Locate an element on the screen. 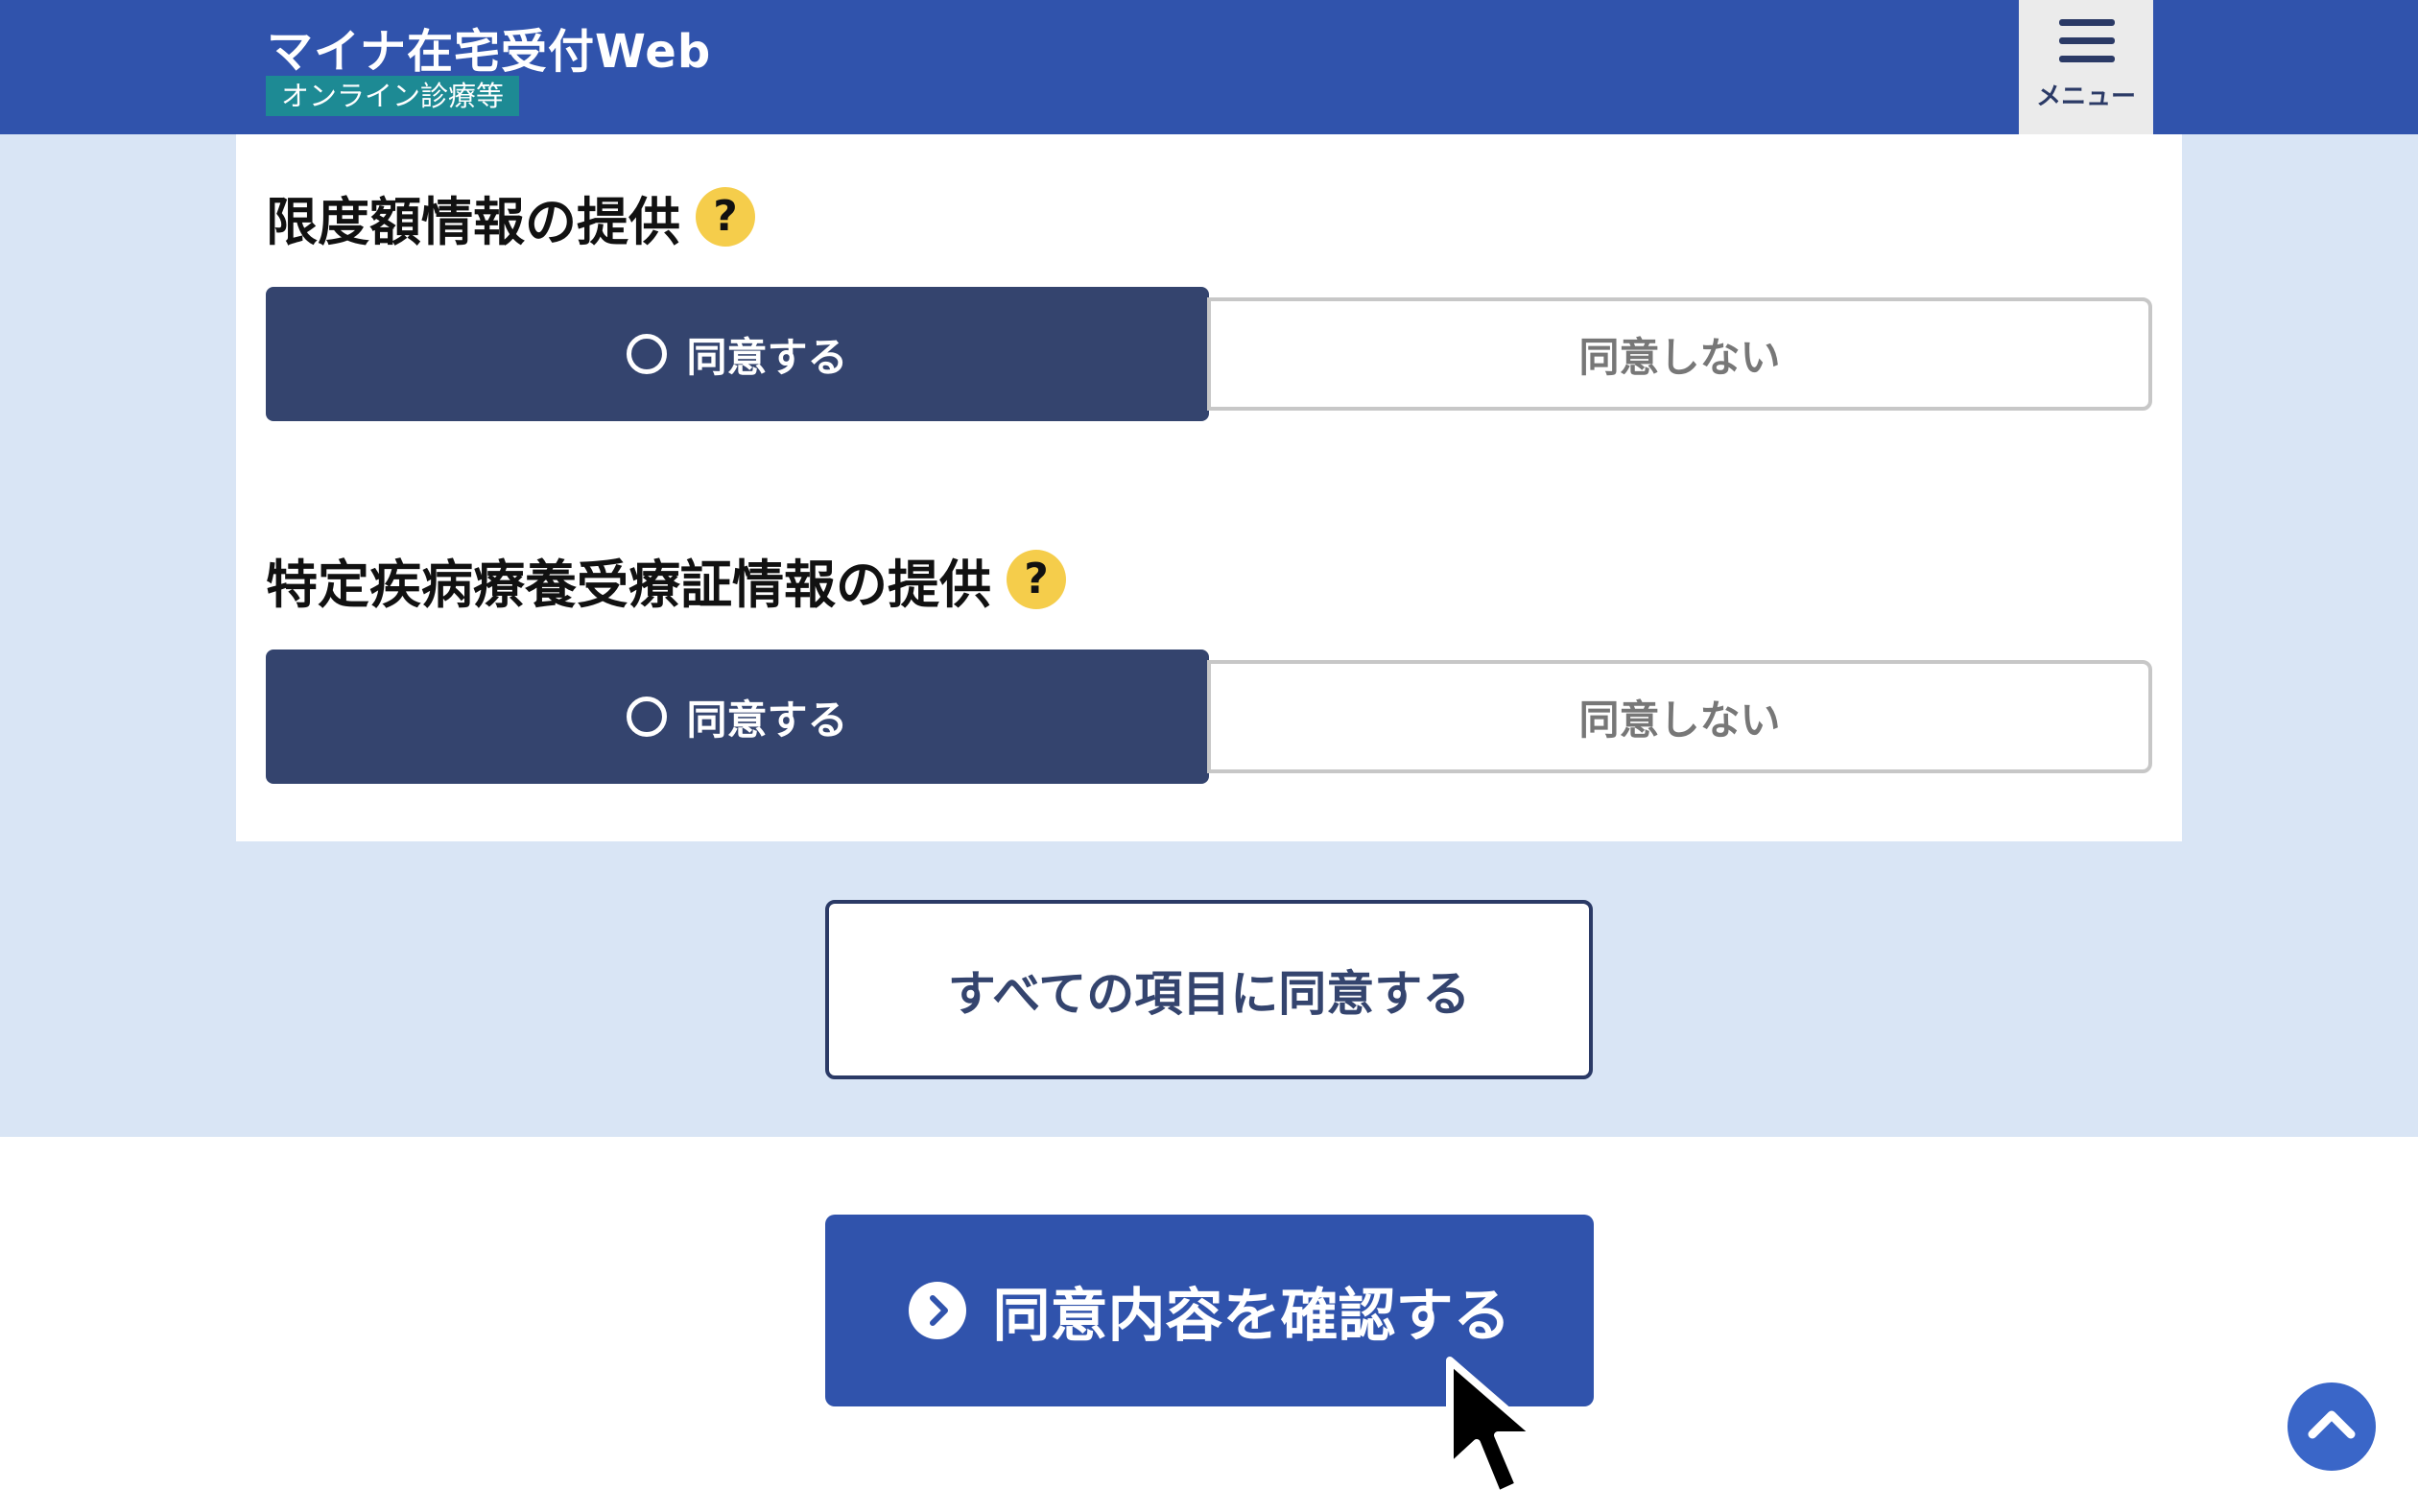 The image size is (2418, 1512). agree-option-specific-disease: 同意する is located at coordinates (737, 717).